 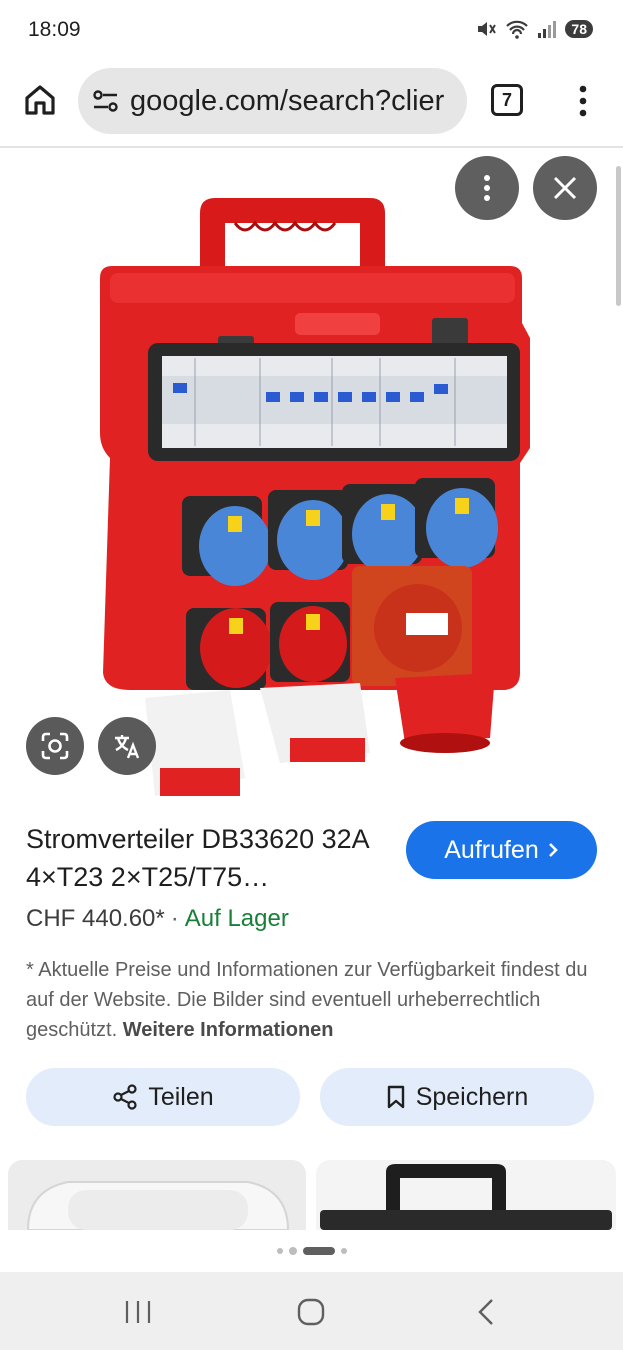 I want to click on site-info-icon, so click(x=106, y=101).